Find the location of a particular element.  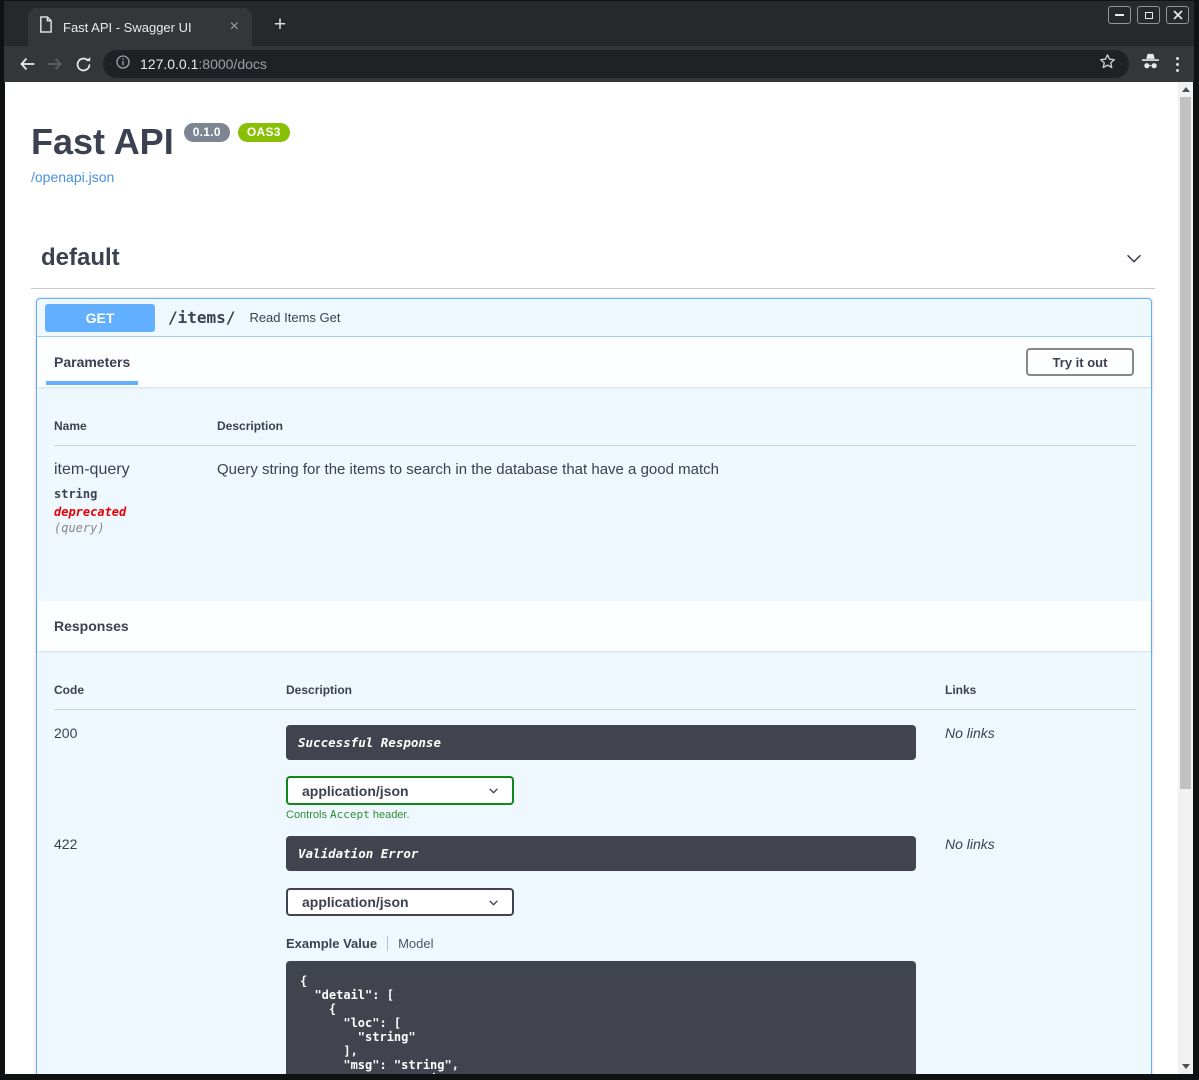

col-header-links: Links is located at coordinates (1040, 680).